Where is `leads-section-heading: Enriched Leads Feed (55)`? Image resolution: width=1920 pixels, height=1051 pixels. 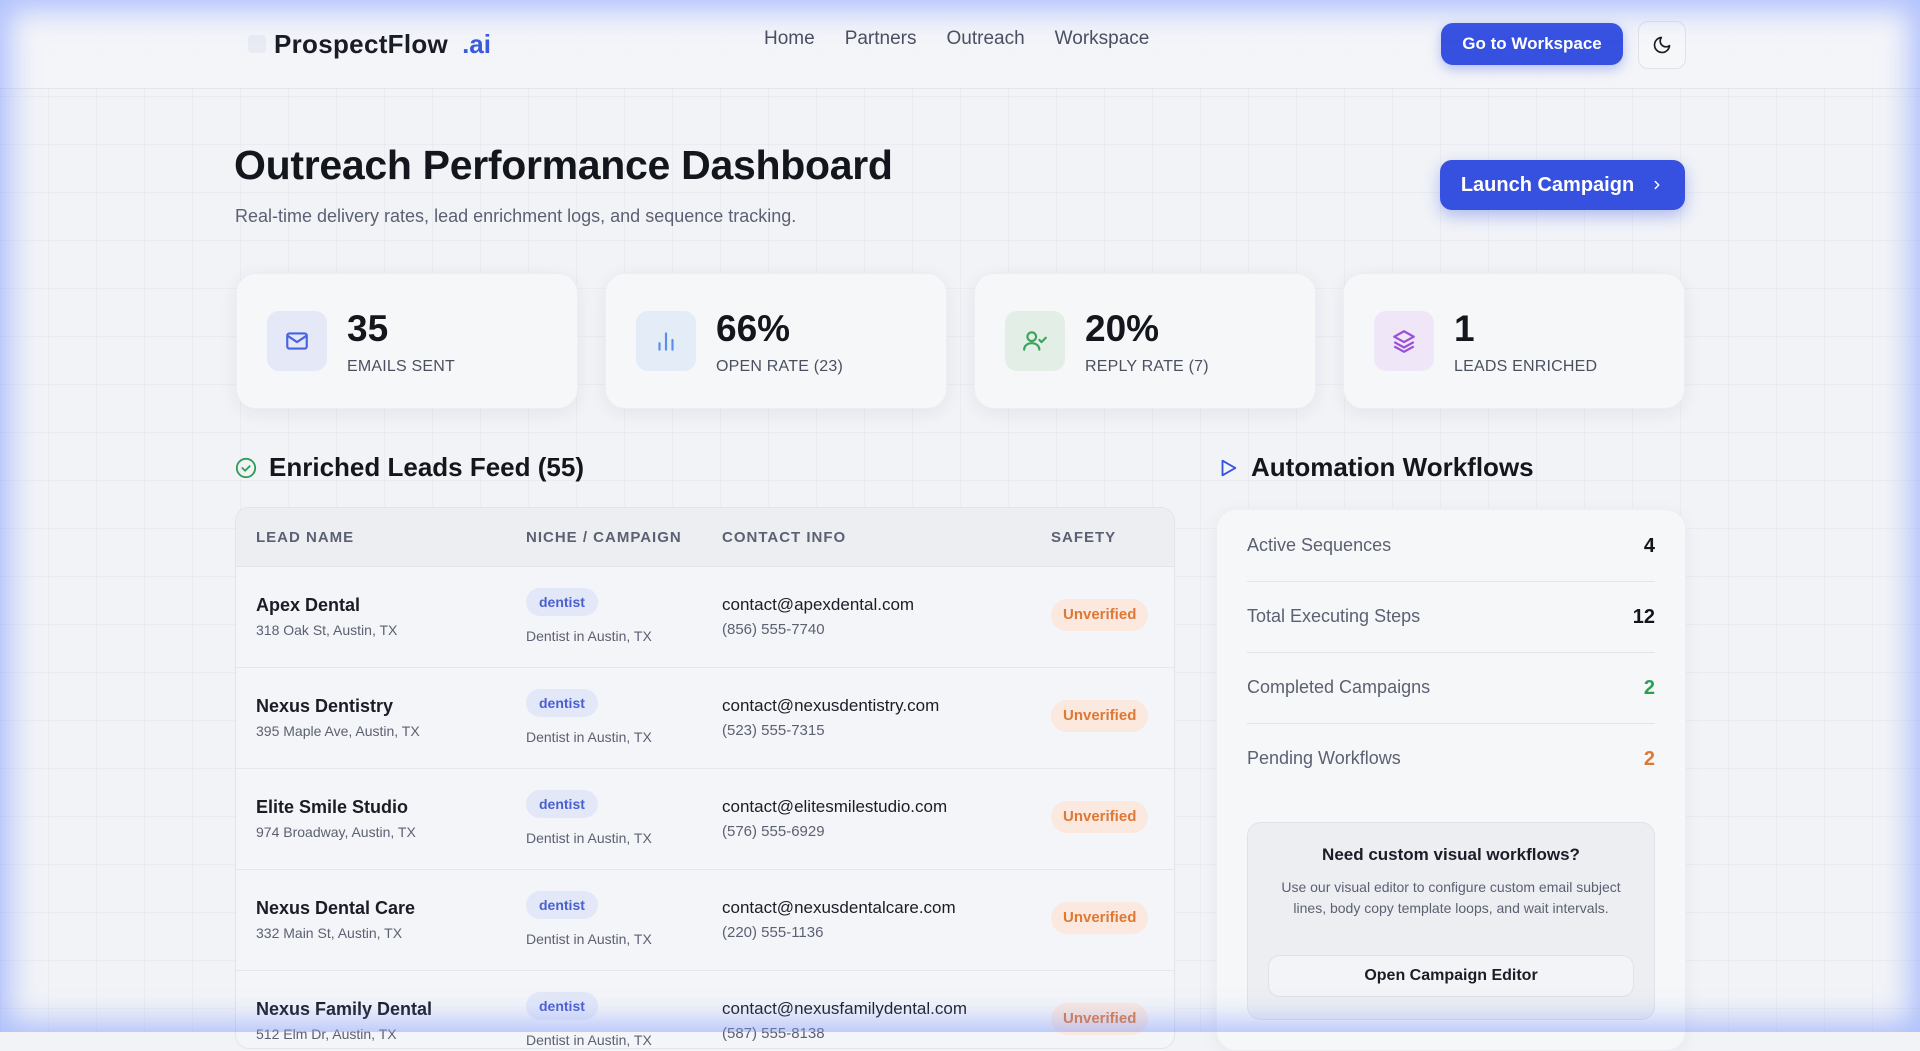
leads-section-heading: Enriched Leads Feed (55) is located at coordinates (409, 467).